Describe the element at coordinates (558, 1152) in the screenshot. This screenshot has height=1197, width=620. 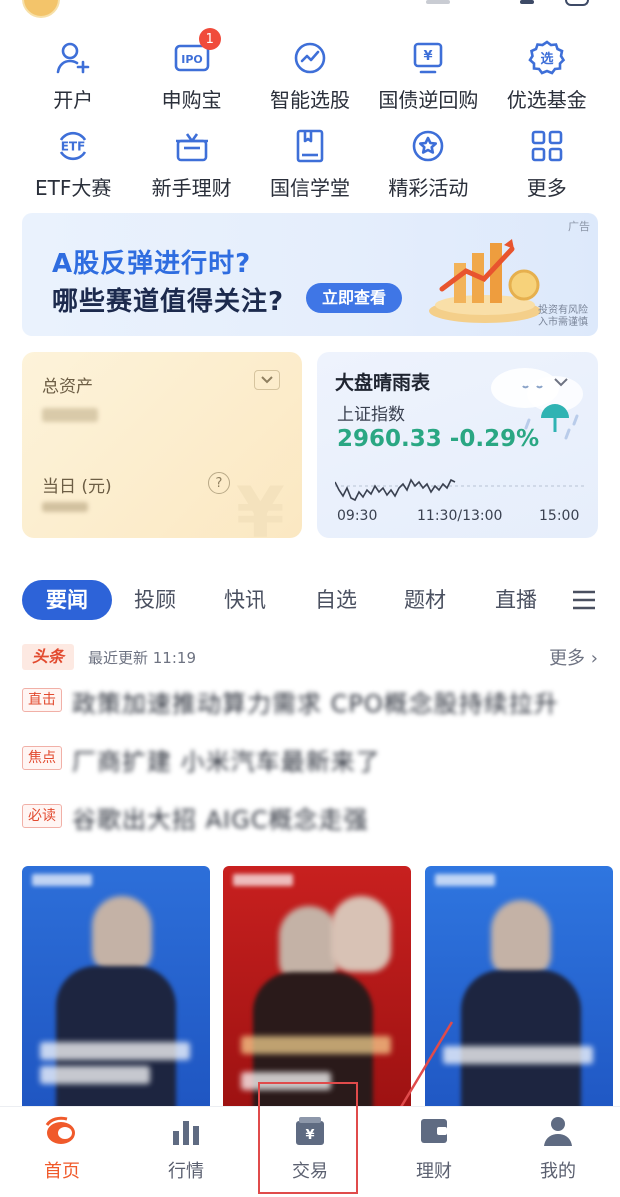
I see `tabbar-mine: 我的` at that location.